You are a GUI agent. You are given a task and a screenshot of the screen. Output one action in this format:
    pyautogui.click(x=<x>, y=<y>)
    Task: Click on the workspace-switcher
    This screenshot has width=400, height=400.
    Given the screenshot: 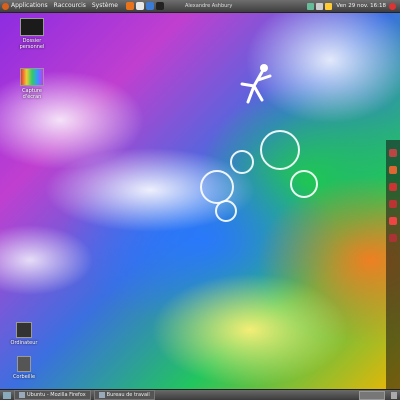 What is the action you would take?
    pyautogui.click(x=372, y=395)
    